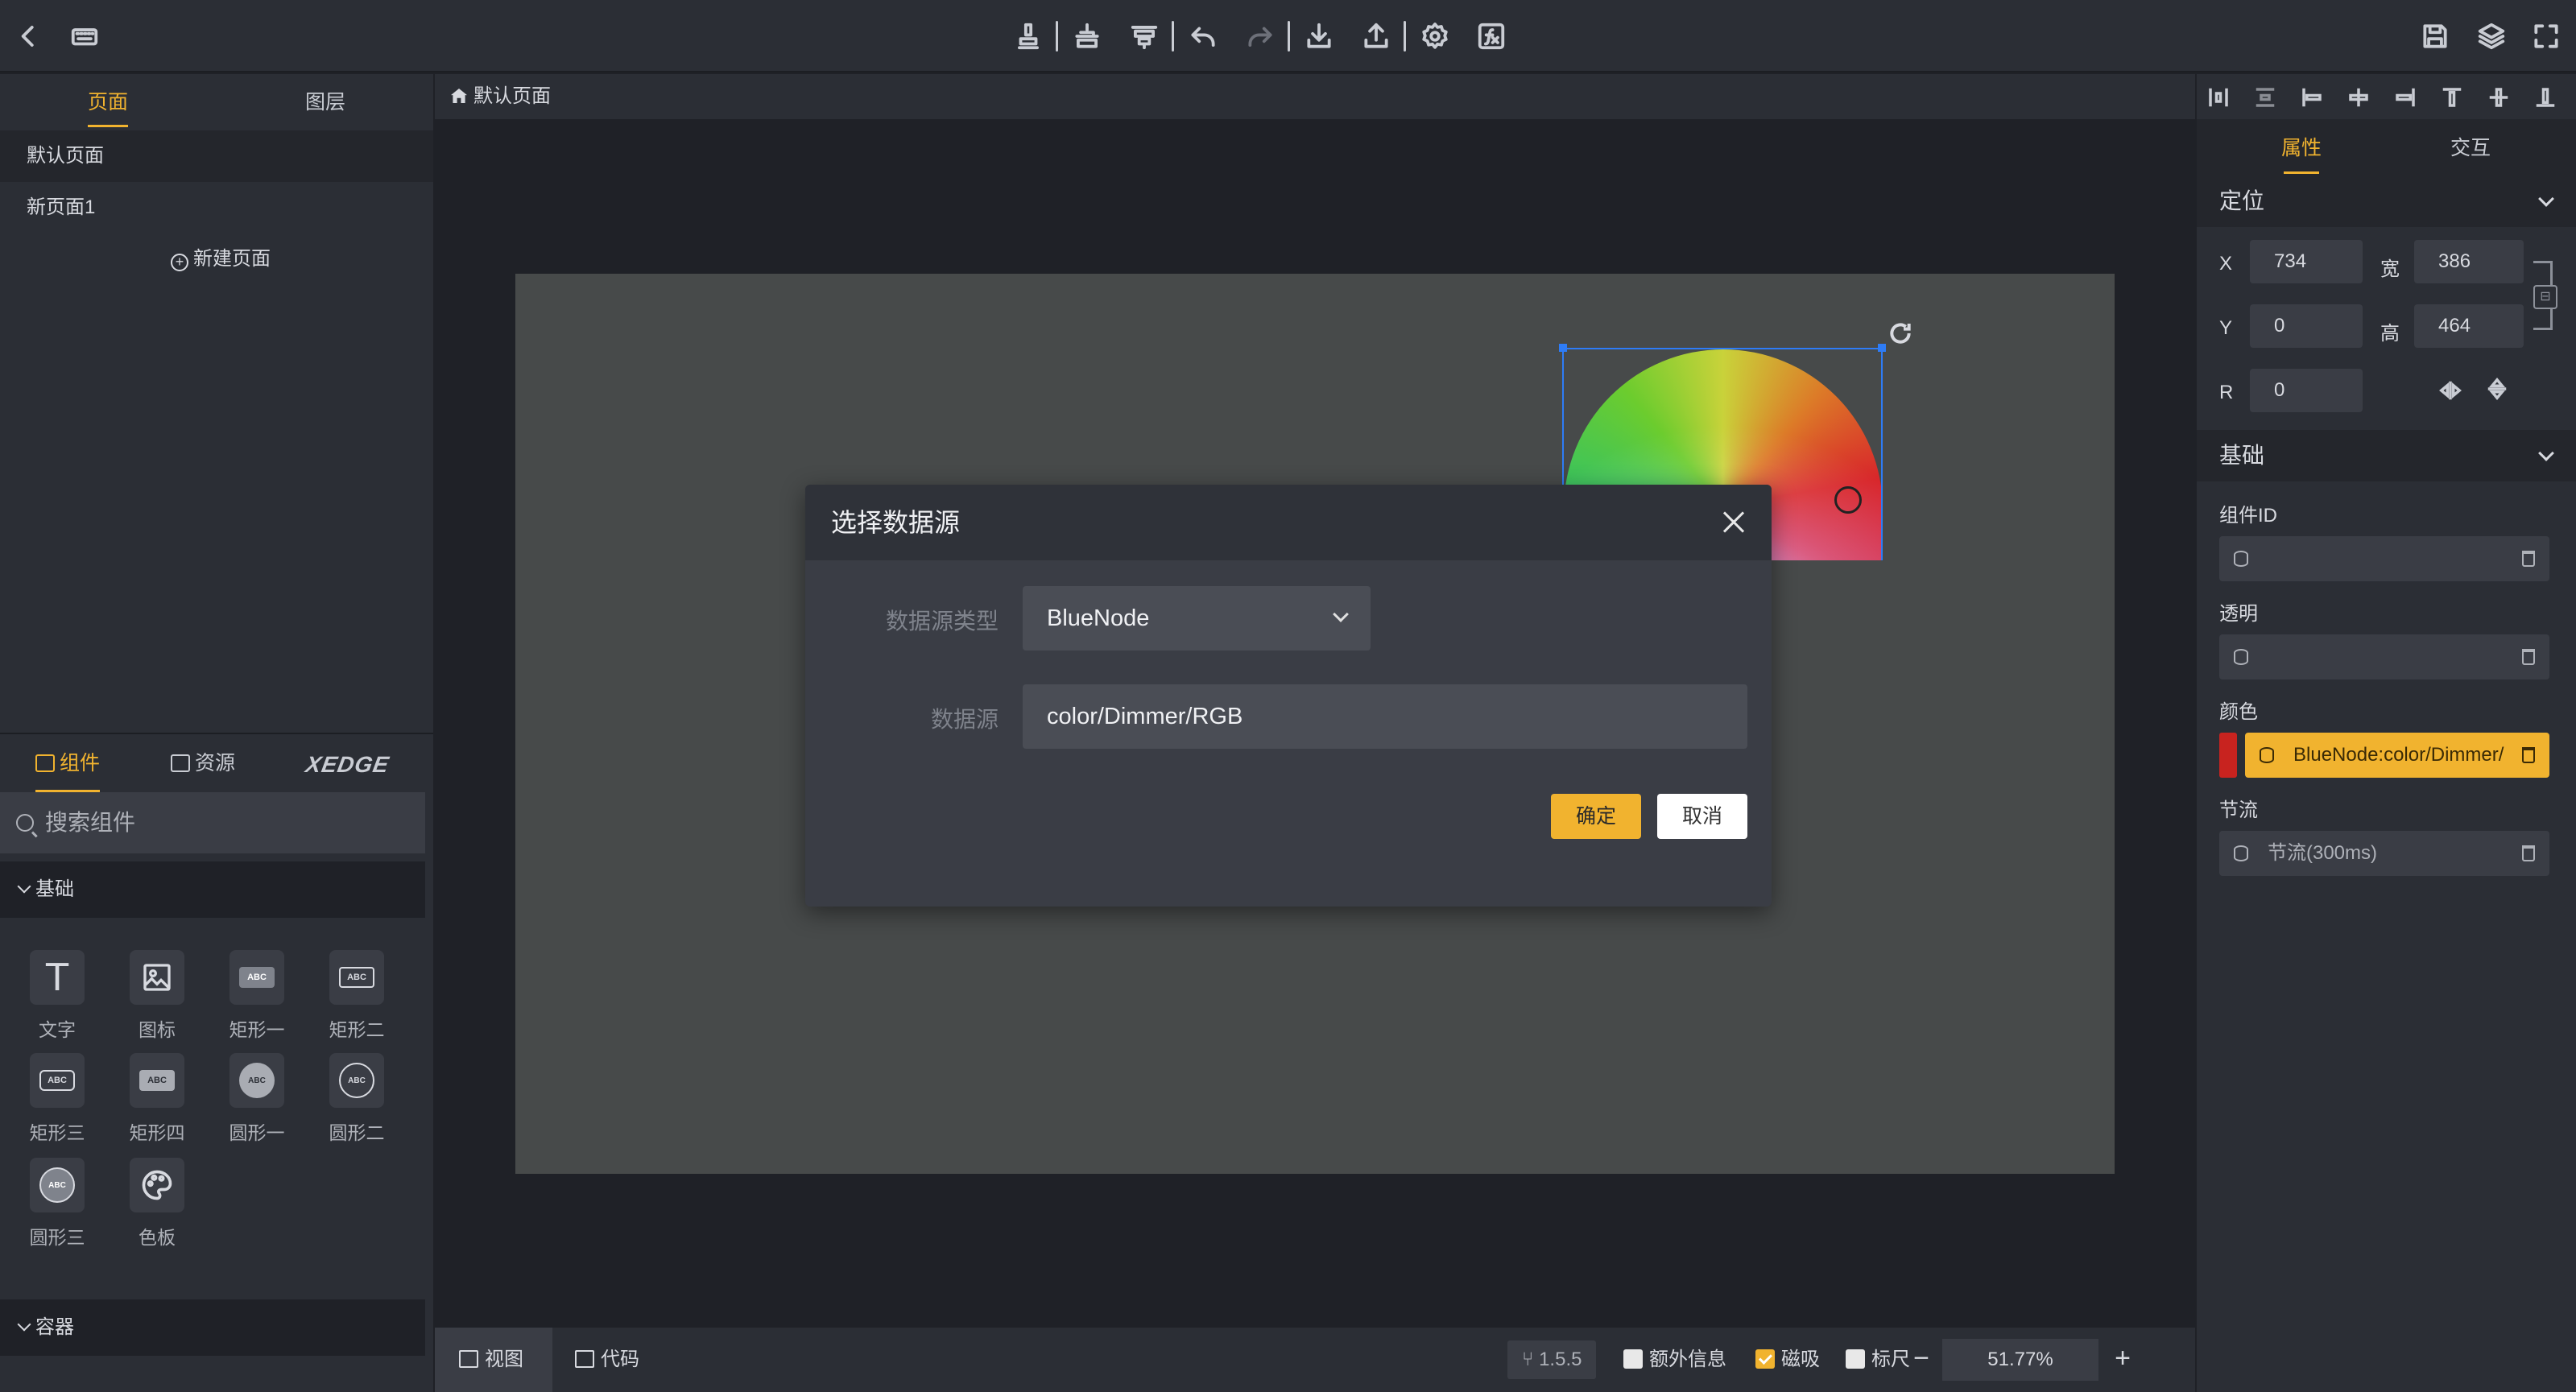  I want to click on rotation-input: 0, so click(2307, 390).